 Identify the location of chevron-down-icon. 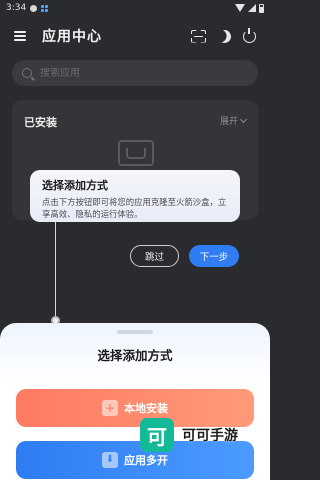
(243, 119).